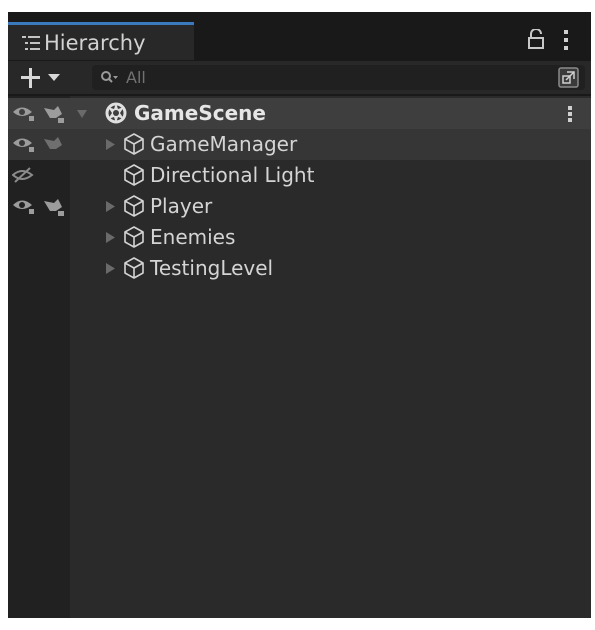 The width and height of the screenshot is (595, 630). I want to click on scene-search-toggle-icon, so click(568, 77).